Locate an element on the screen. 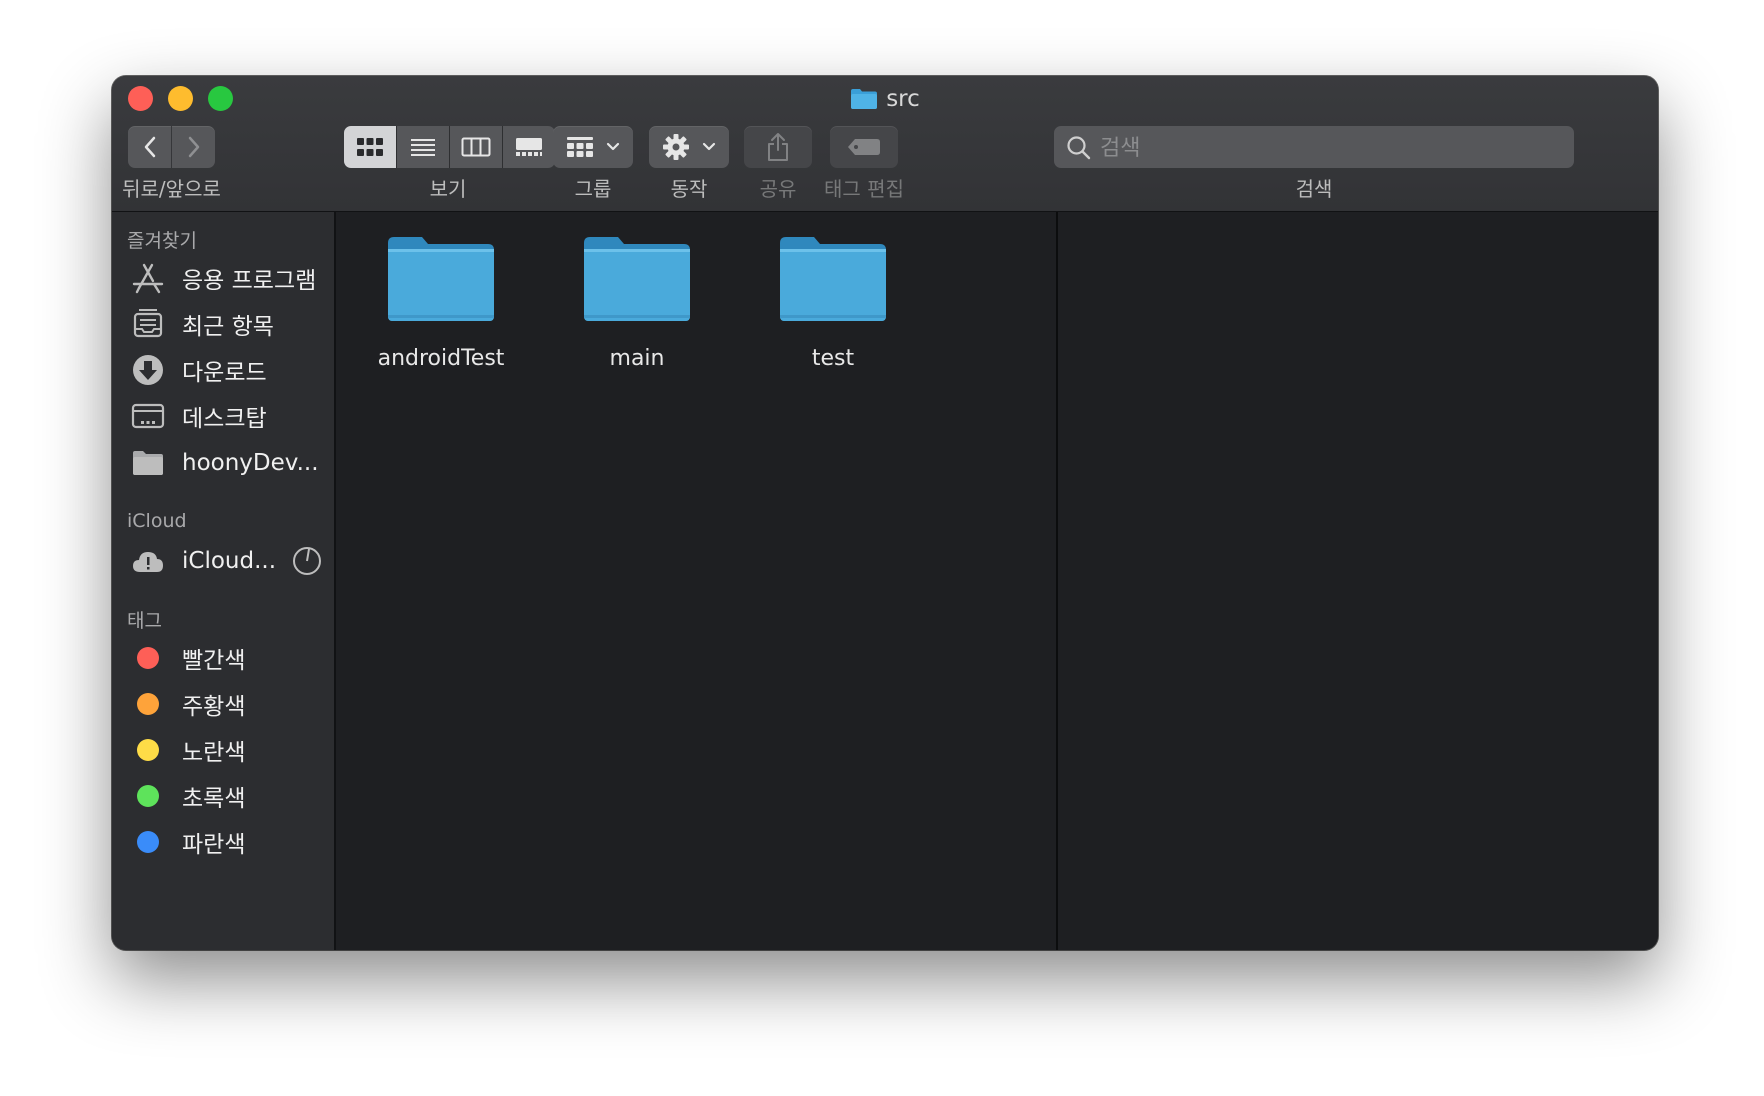  toolbar: src 뒤로/앞으로 보기 그룹 동작 공유 태그 편집 검색 검색 is located at coordinates (885, 144).